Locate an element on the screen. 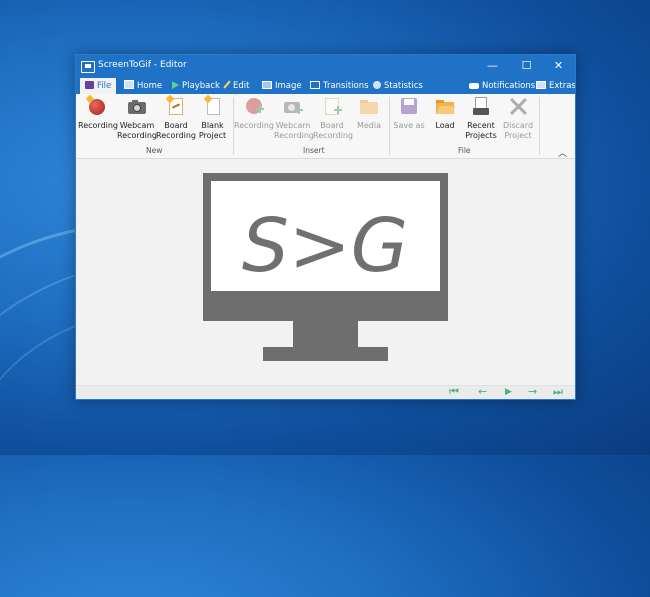  recent-projects-icon is located at coordinates (481, 106).